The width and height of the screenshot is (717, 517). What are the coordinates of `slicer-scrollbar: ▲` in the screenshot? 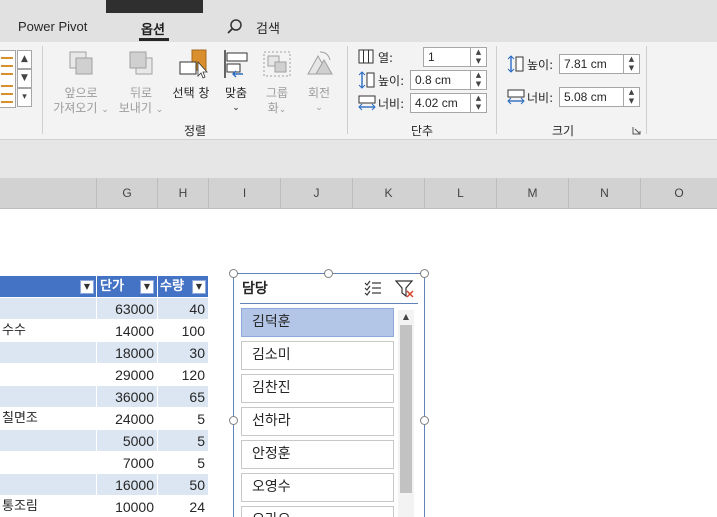 It's located at (406, 413).